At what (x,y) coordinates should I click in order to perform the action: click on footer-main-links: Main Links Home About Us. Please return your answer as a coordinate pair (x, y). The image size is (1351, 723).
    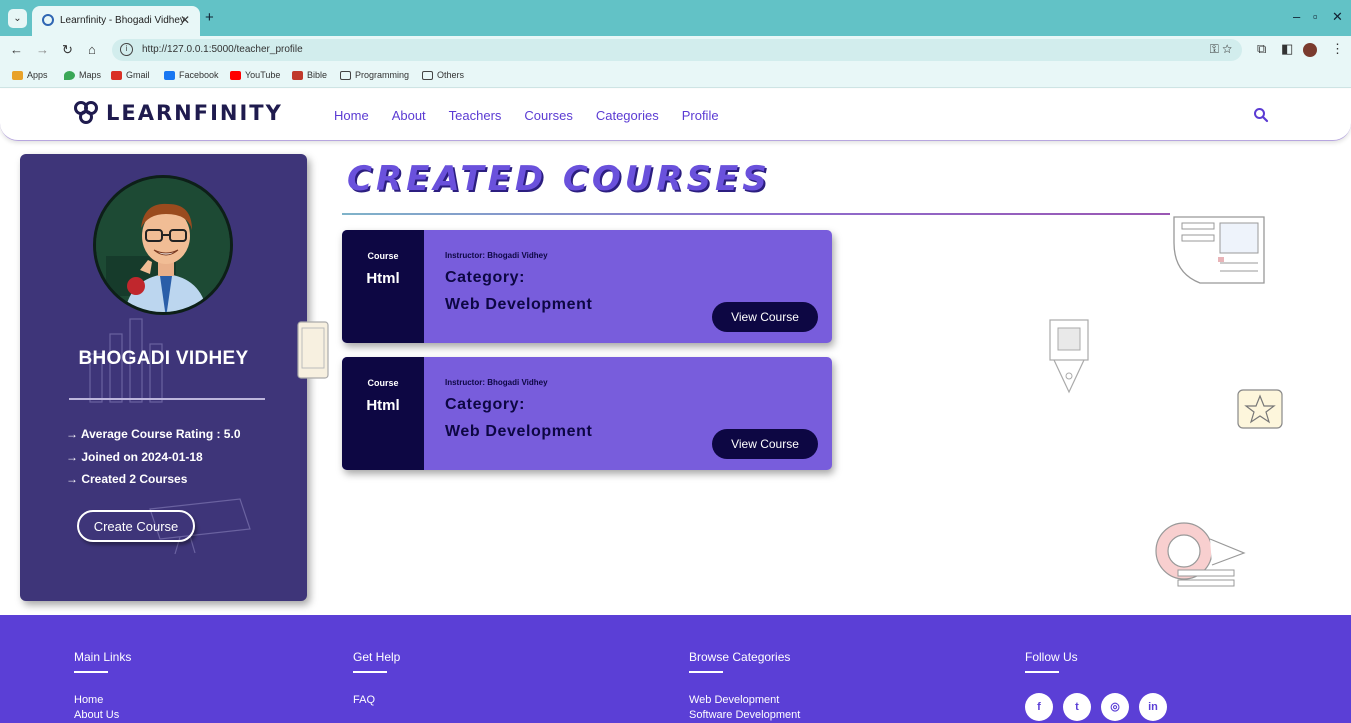
    Looking at the image, I should click on (102, 686).